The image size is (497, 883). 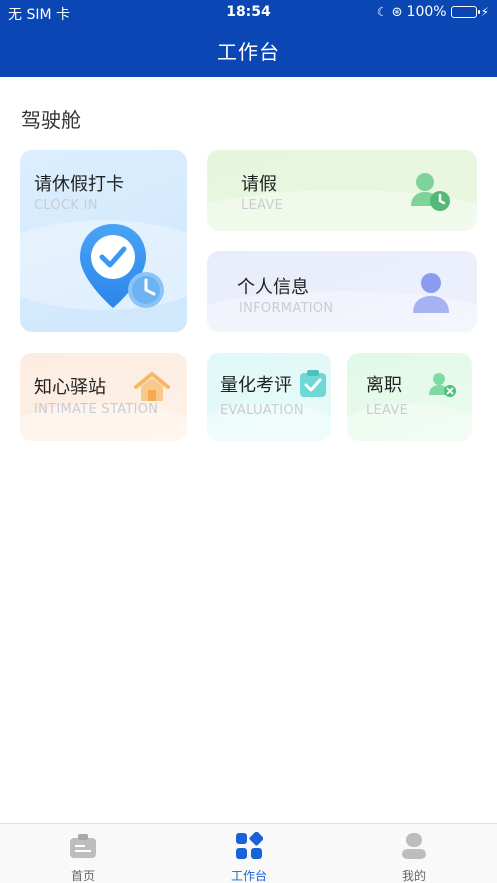 What do you see at coordinates (273, 287) in the screenshot?
I see `information-title: 个人信息` at bounding box center [273, 287].